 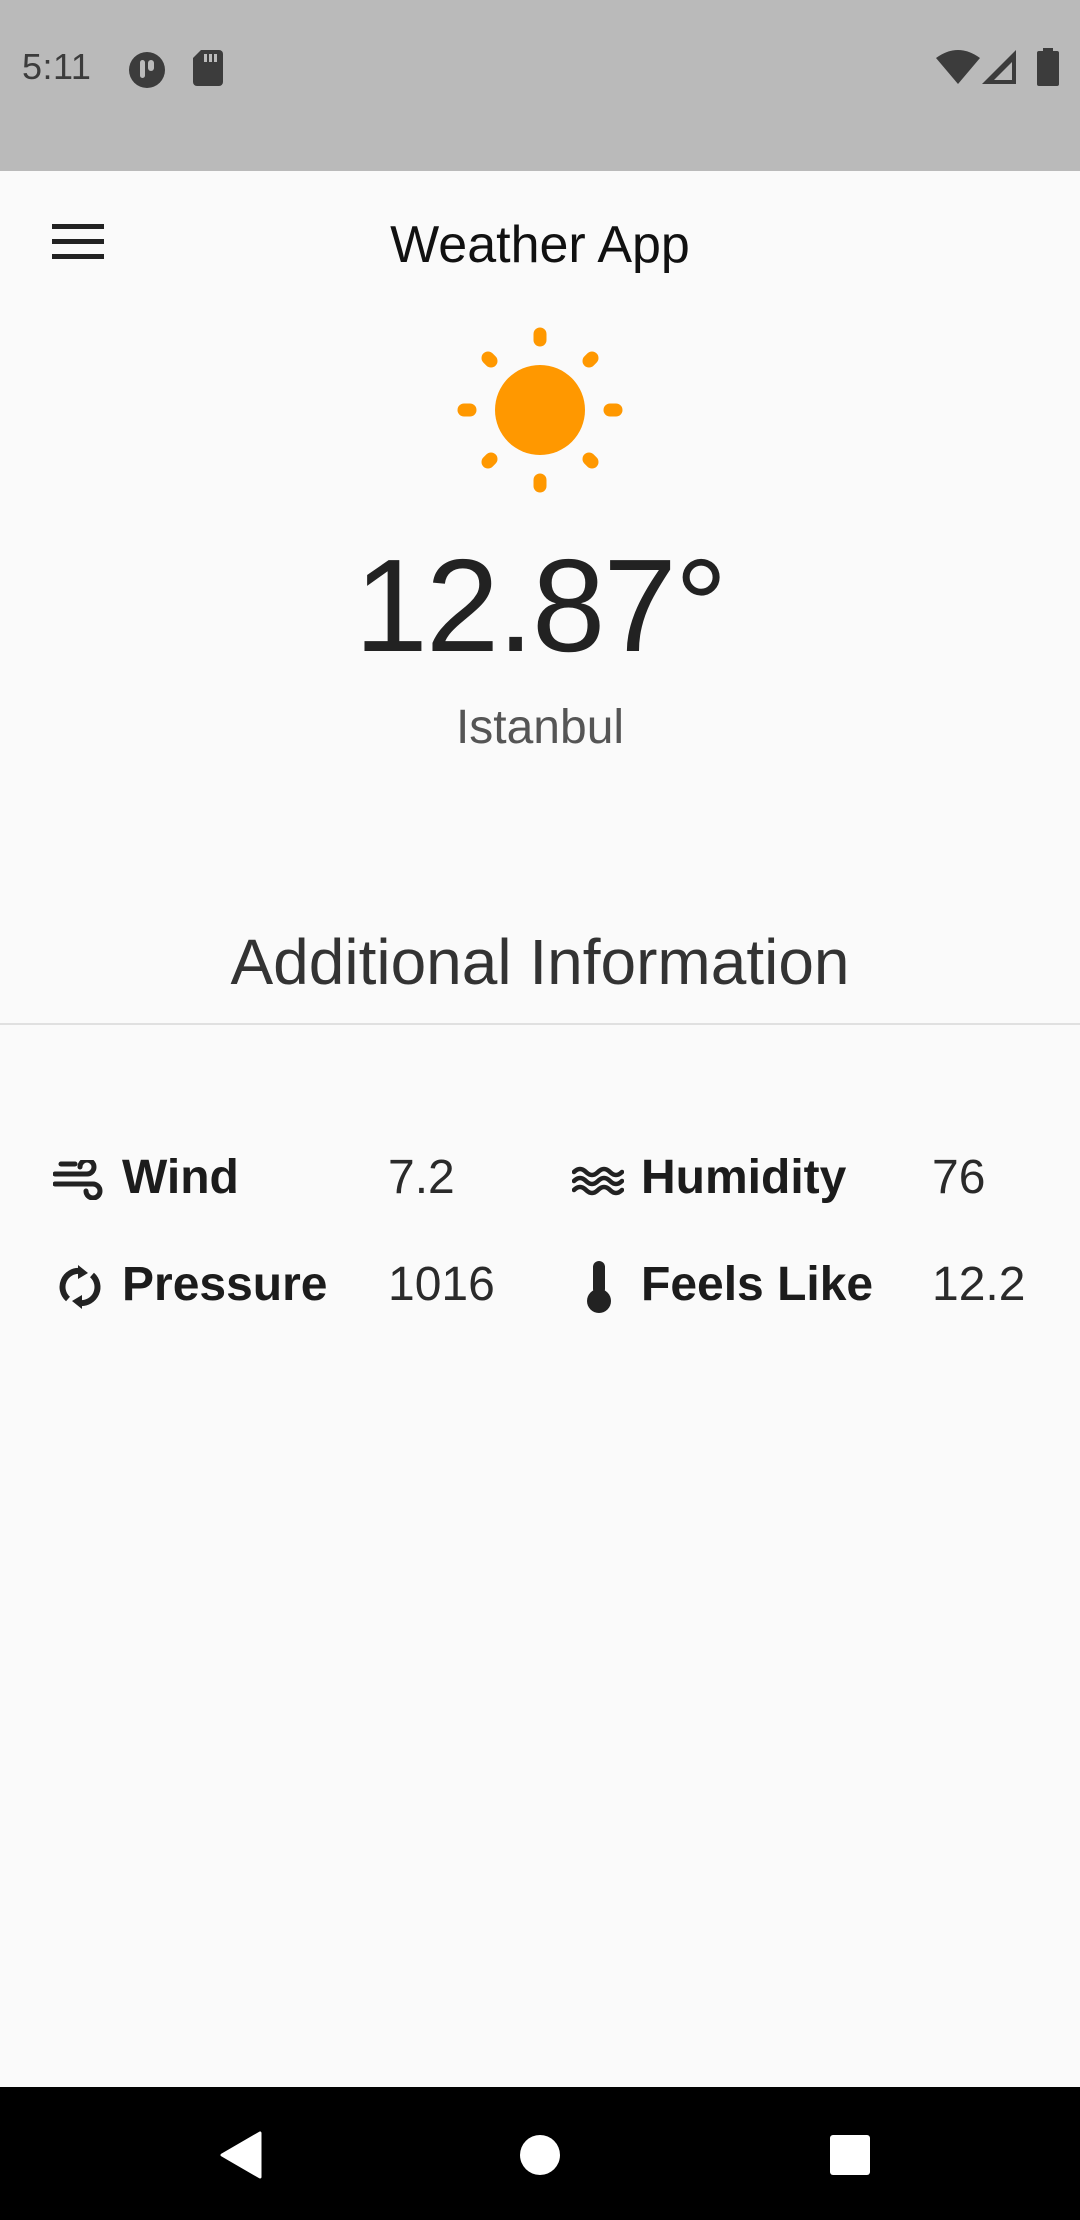 What do you see at coordinates (225, 1284) in the screenshot?
I see `pressure-label: Pressure` at bounding box center [225, 1284].